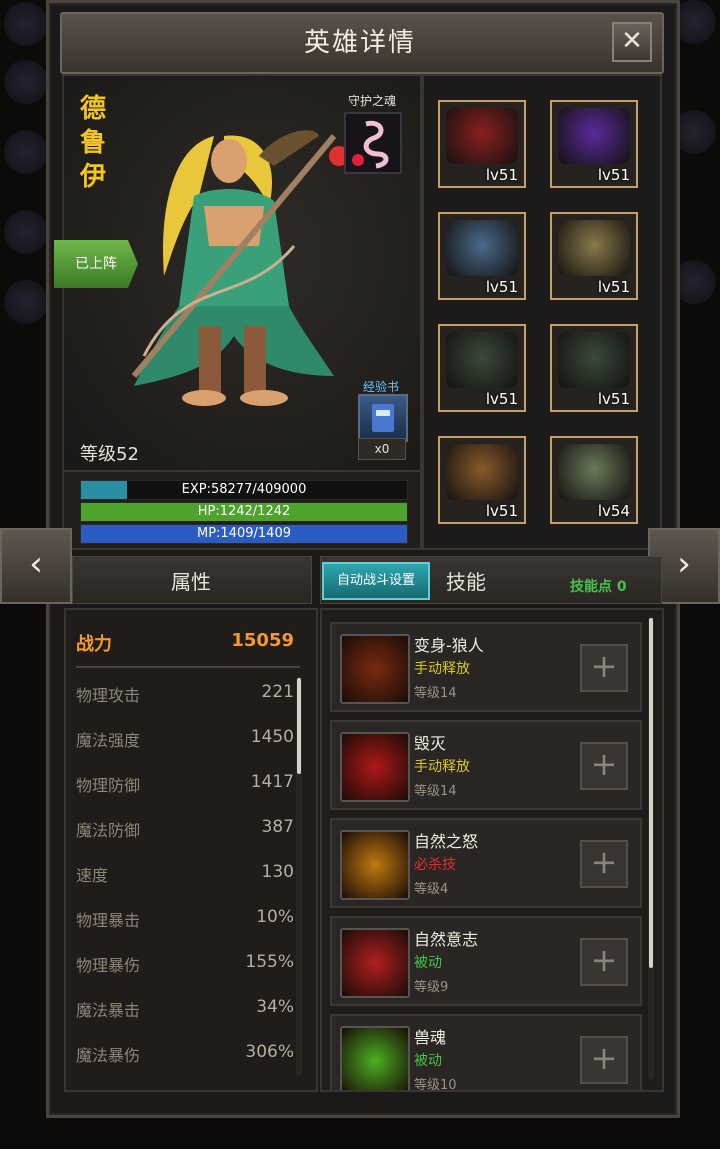 The width and height of the screenshot is (720, 1149). Describe the element at coordinates (185, 922) in the screenshot. I see `attribute-row: 物理暴击 10%` at that location.